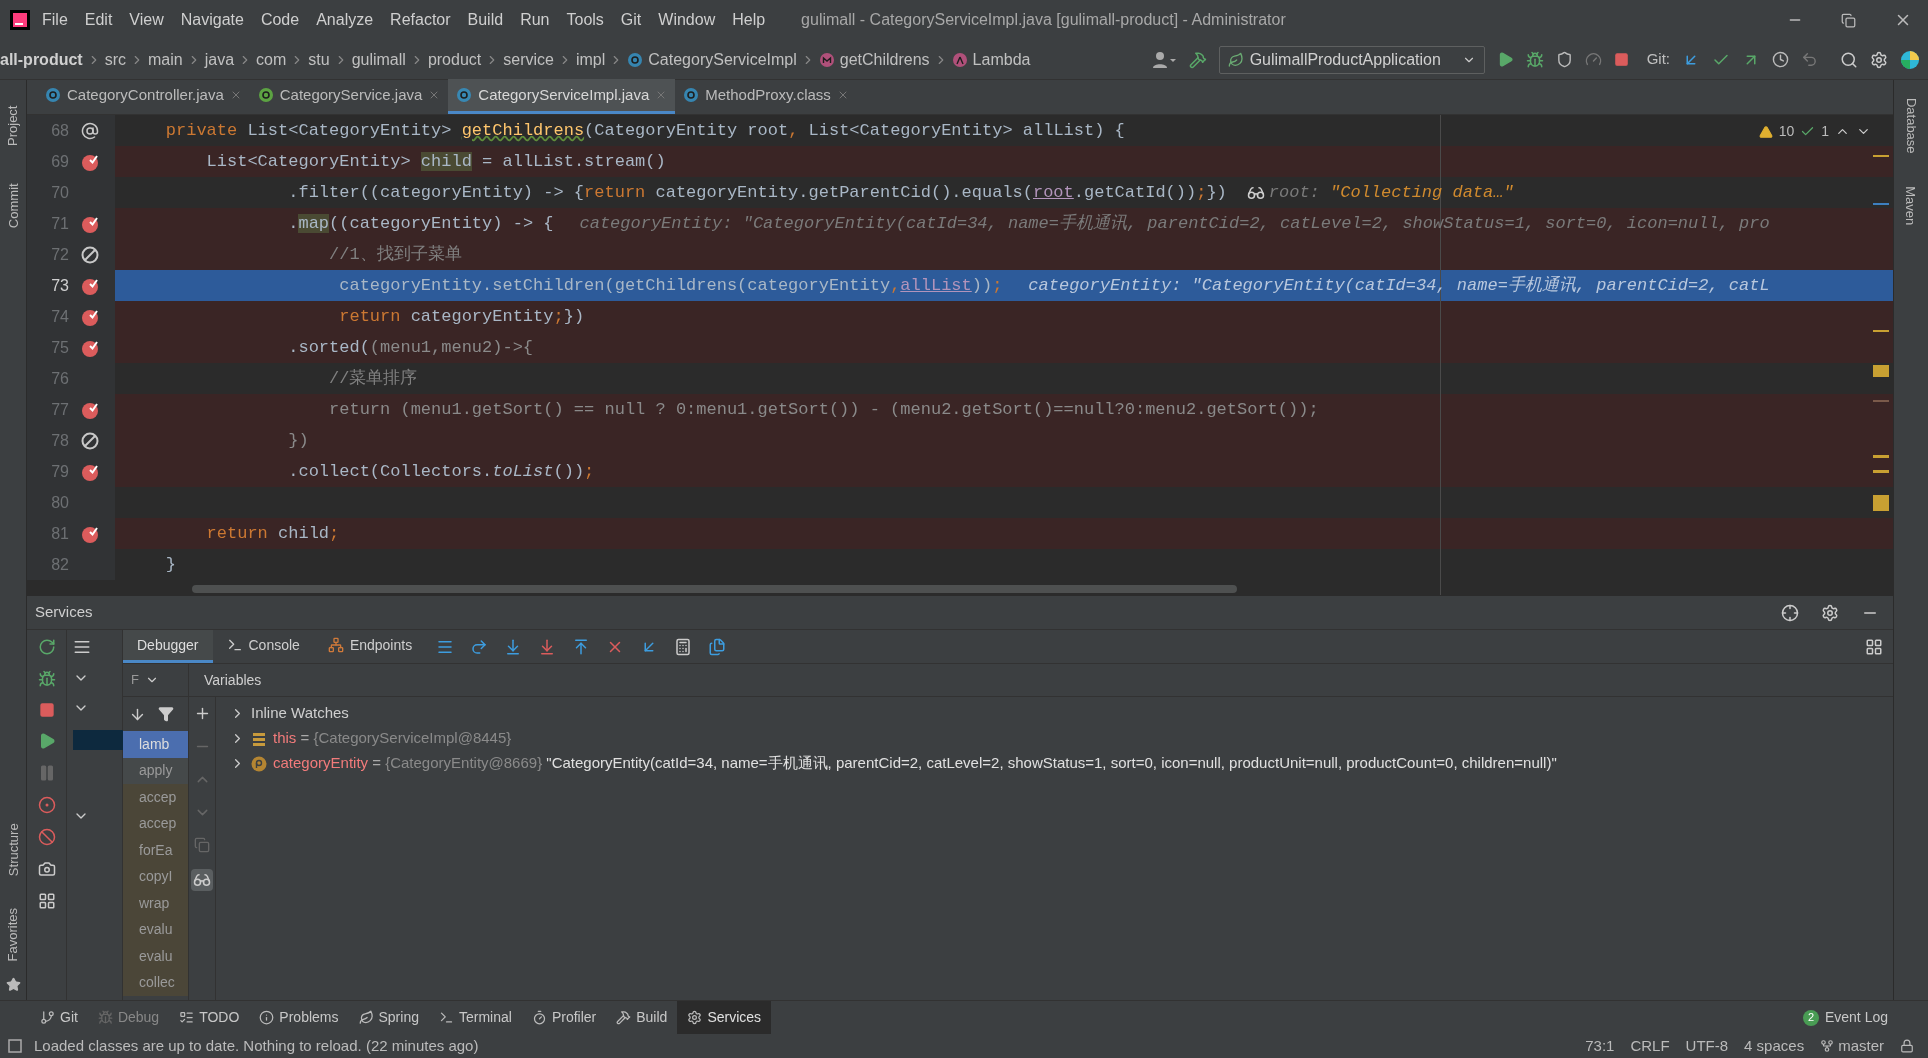 This screenshot has width=1928, height=1058. I want to click on tool-window-button: Terminal, so click(475, 1017).